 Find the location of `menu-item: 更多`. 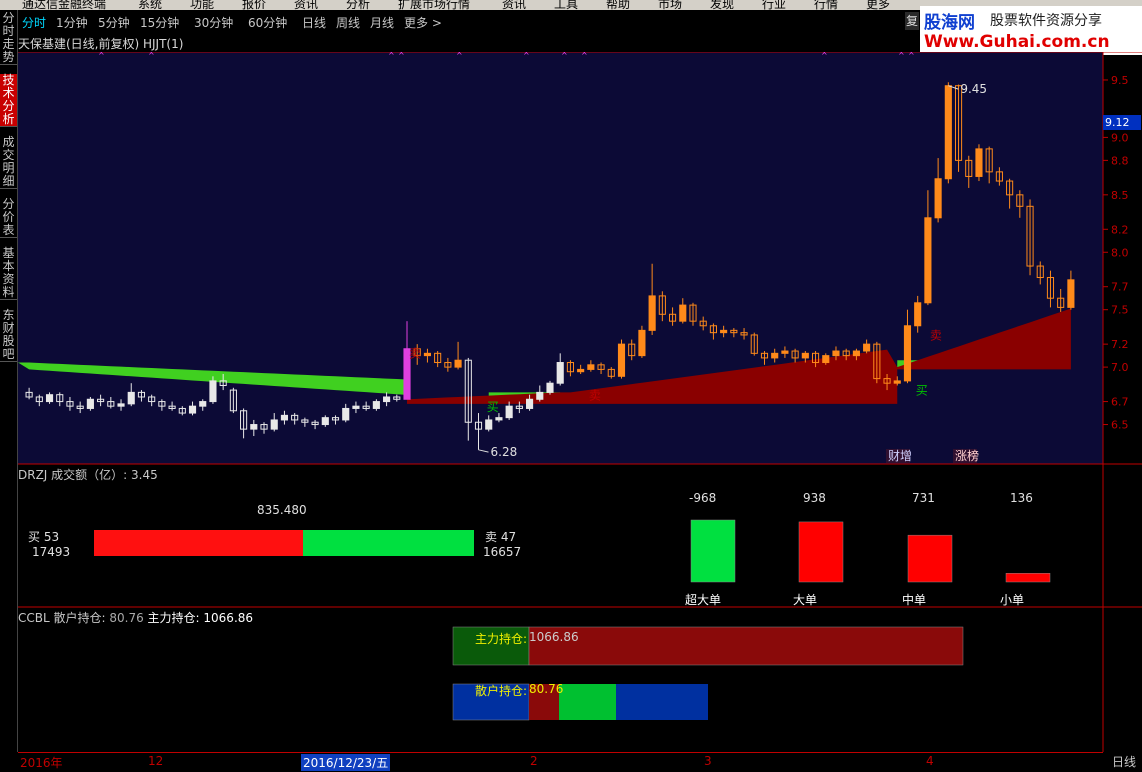

menu-item: 更多 is located at coordinates (878, 5).